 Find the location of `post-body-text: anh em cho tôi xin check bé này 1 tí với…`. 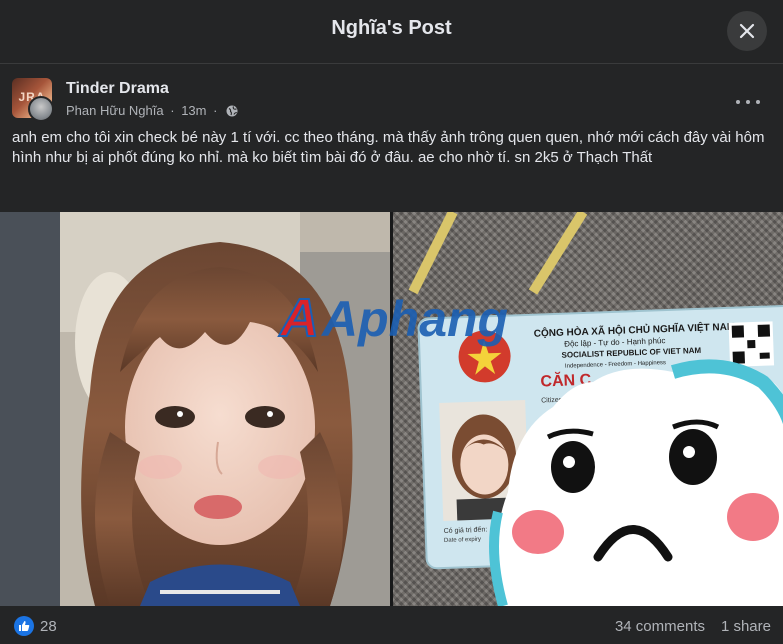

post-body-text: anh em cho tôi xin check bé này 1 tí với… is located at coordinates (388, 147).